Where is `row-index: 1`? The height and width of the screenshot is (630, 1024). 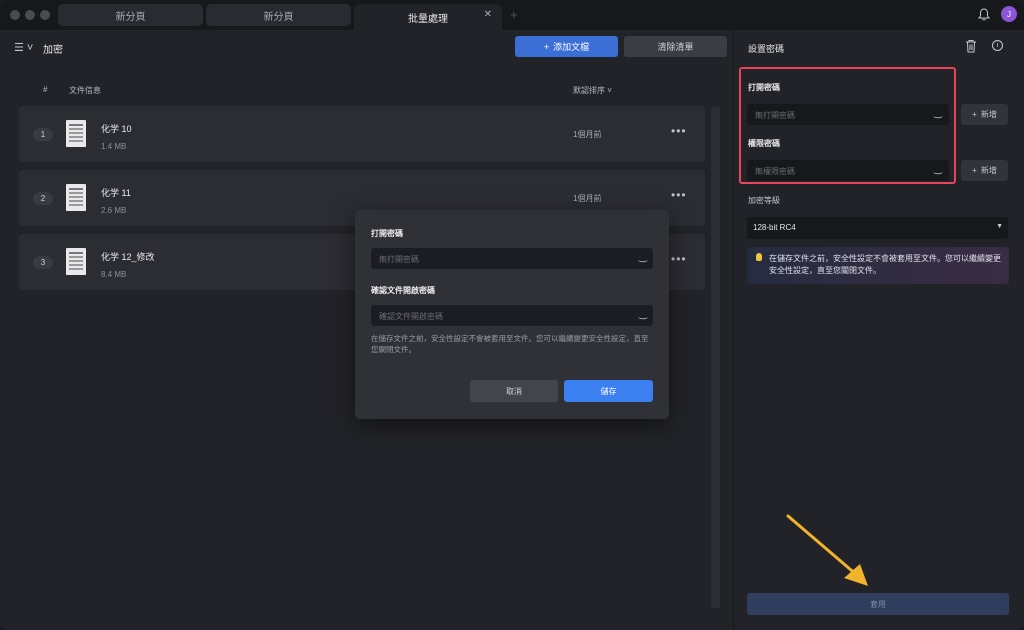
row-index: 1 is located at coordinates (43, 134).